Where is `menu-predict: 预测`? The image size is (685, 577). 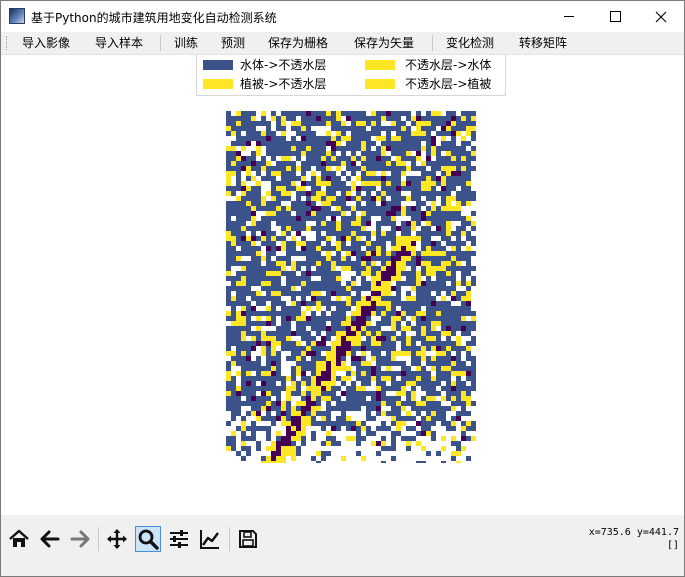 menu-predict: 预测 is located at coordinates (233, 43).